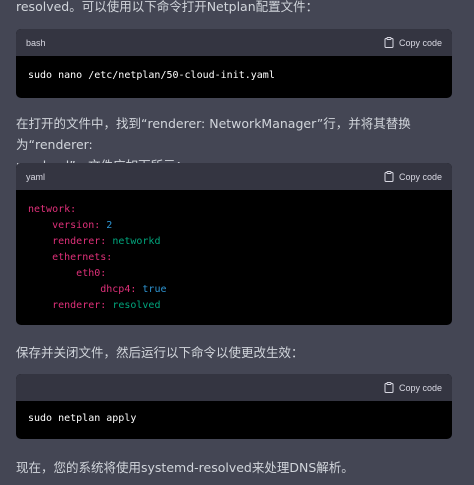  I want to click on code-header: Copy code, so click(234, 387).